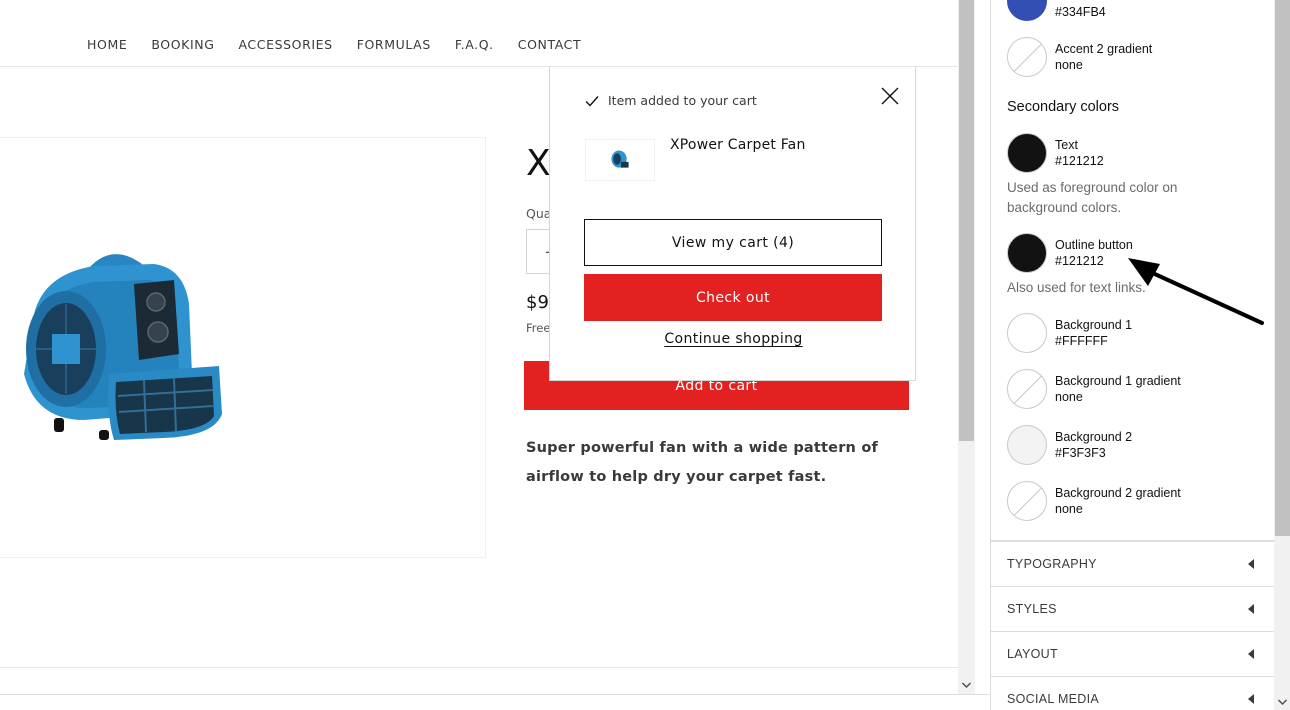  Describe the element at coordinates (1027, 10) in the screenshot. I see `color-swatch-blue` at that location.